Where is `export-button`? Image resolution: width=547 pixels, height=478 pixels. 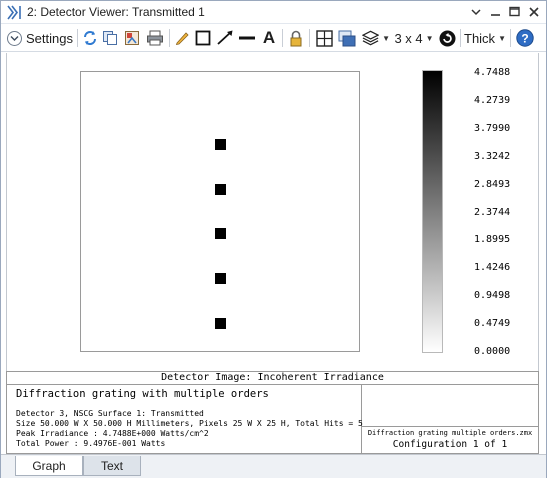
export-button is located at coordinates (132, 38).